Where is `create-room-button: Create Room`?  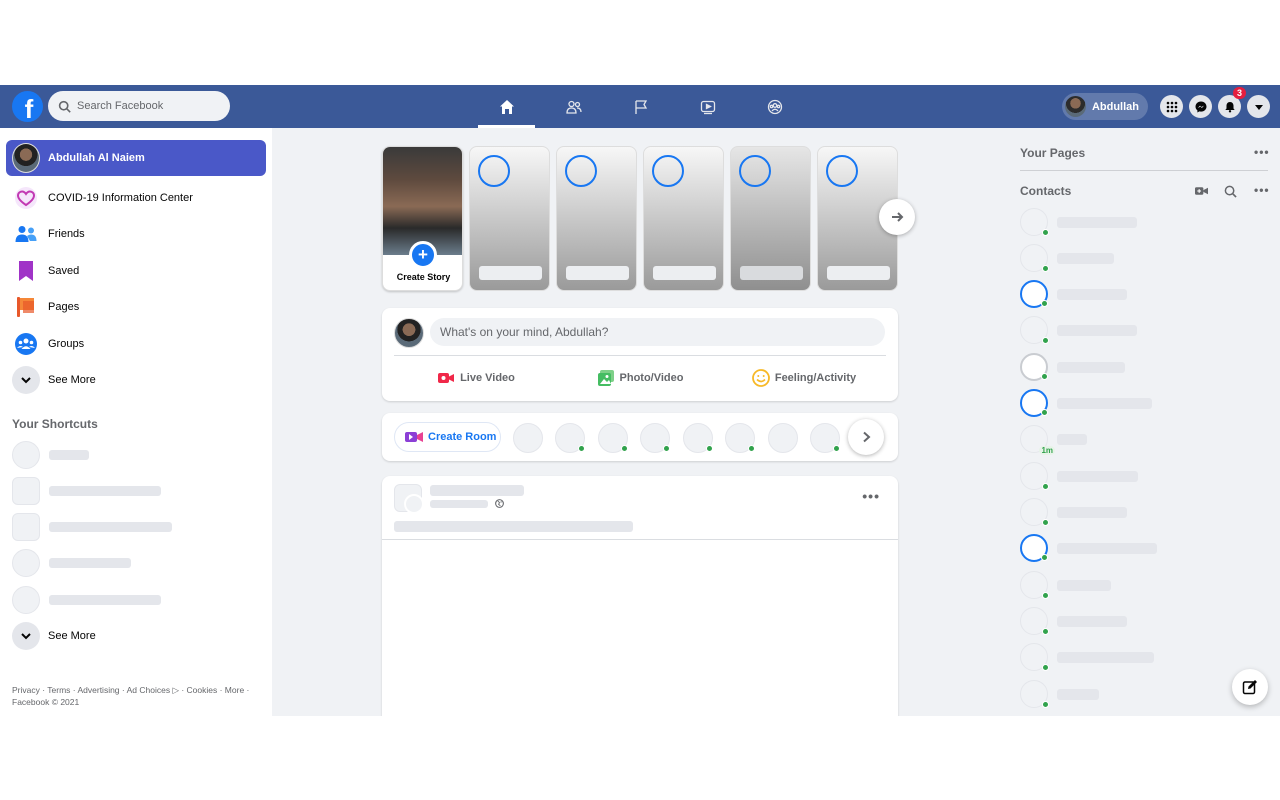 create-room-button: Create Room is located at coordinates (447, 437).